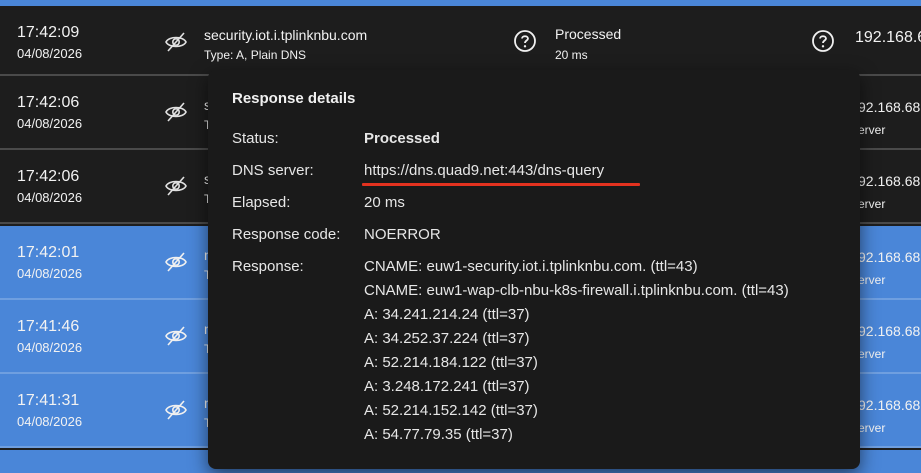 This screenshot has width=921, height=473. What do you see at coordinates (255, 138) in the screenshot?
I see `status-label: Status:` at bounding box center [255, 138].